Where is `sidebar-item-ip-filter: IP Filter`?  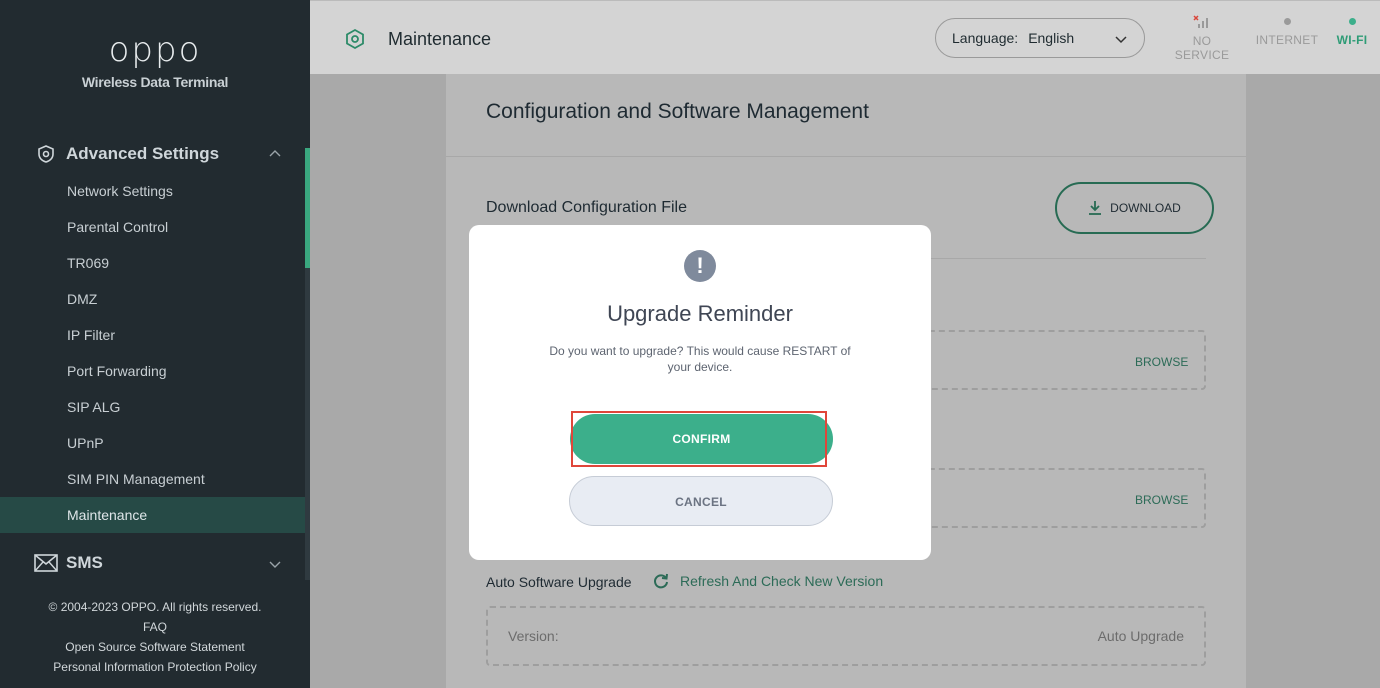
sidebar-item-ip-filter: IP Filter is located at coordinates (152, 335).